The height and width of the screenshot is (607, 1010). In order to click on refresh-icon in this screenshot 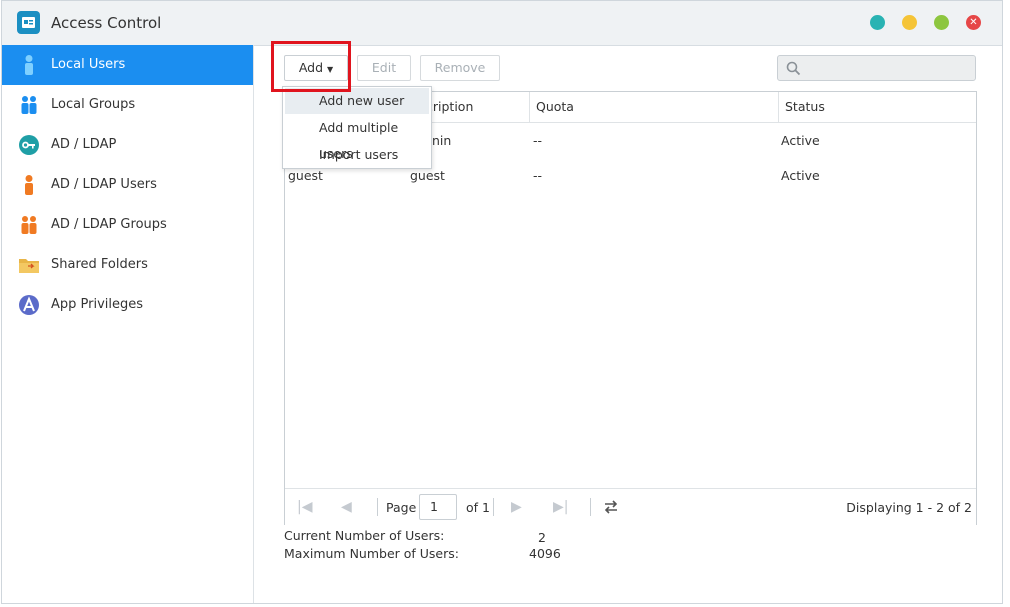, I will do `click(611, 507)`.